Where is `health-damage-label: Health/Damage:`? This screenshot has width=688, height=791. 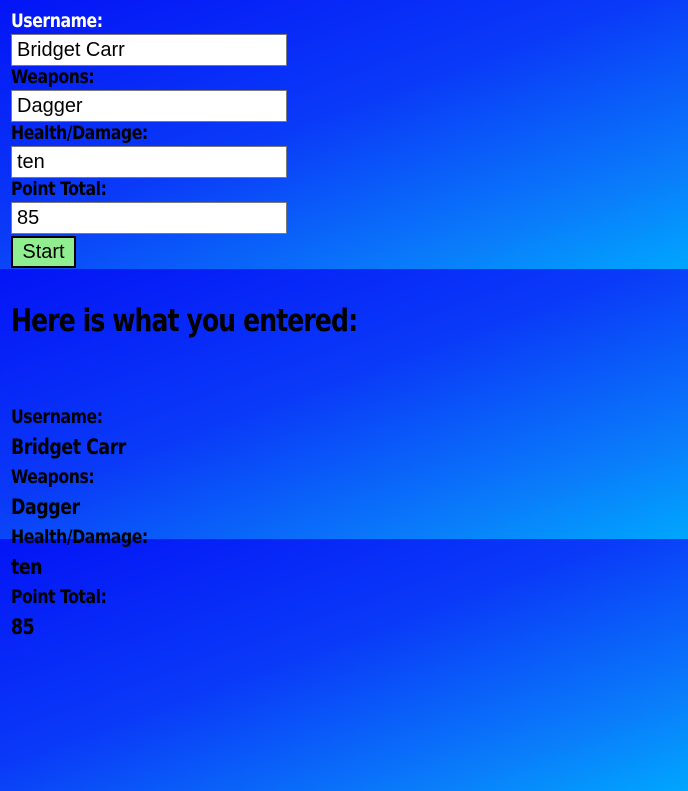
health-damage-label: Health/Damage: is located at coordinates (79, 133).